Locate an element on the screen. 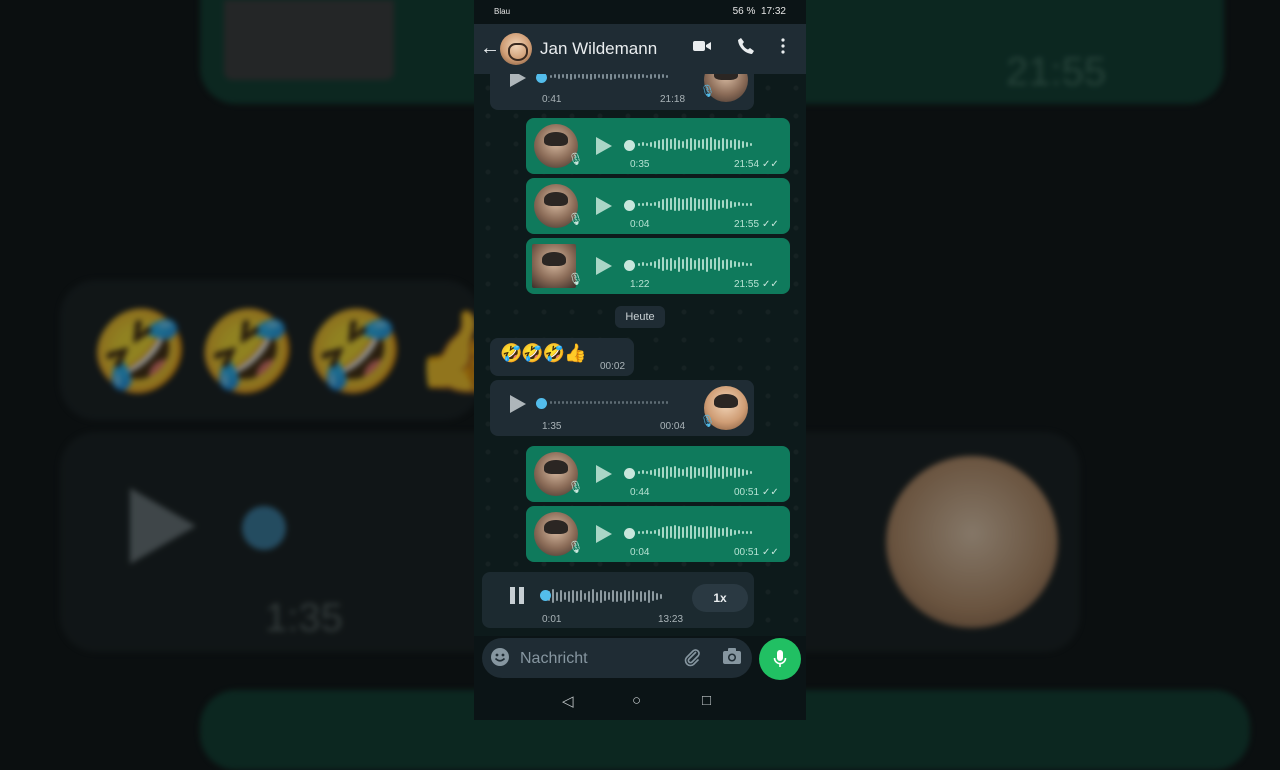 The image size is (1280, 770). voice-message-incoming: 1:35 00:04 🎙 is located at coordinates (622, 408).